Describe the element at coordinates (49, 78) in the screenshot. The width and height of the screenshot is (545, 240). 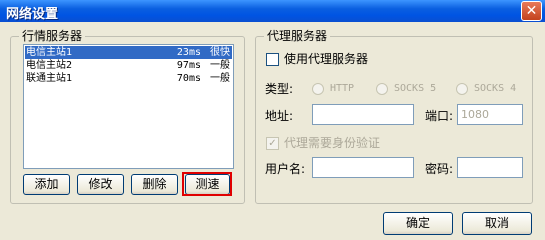
I see `server-name: 联通主站1` at that location.